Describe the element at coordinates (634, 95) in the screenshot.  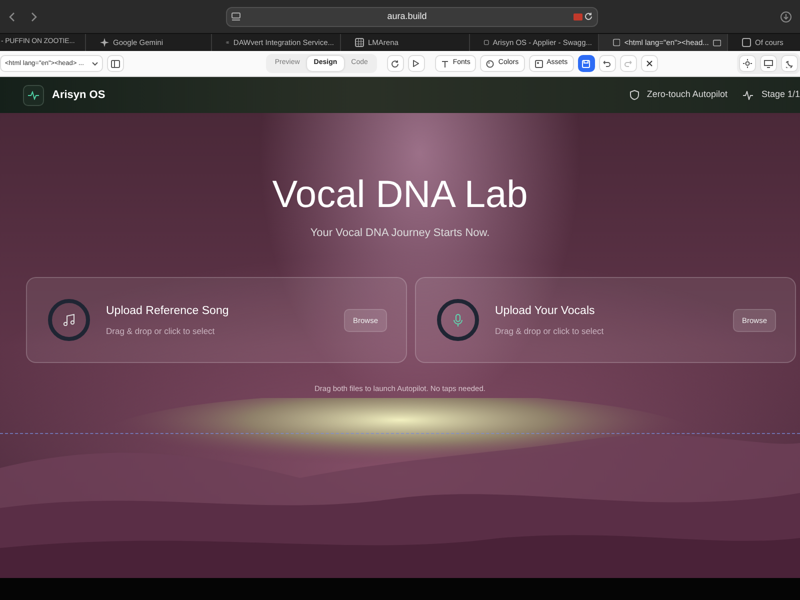
I see `shield-icon` at that location.